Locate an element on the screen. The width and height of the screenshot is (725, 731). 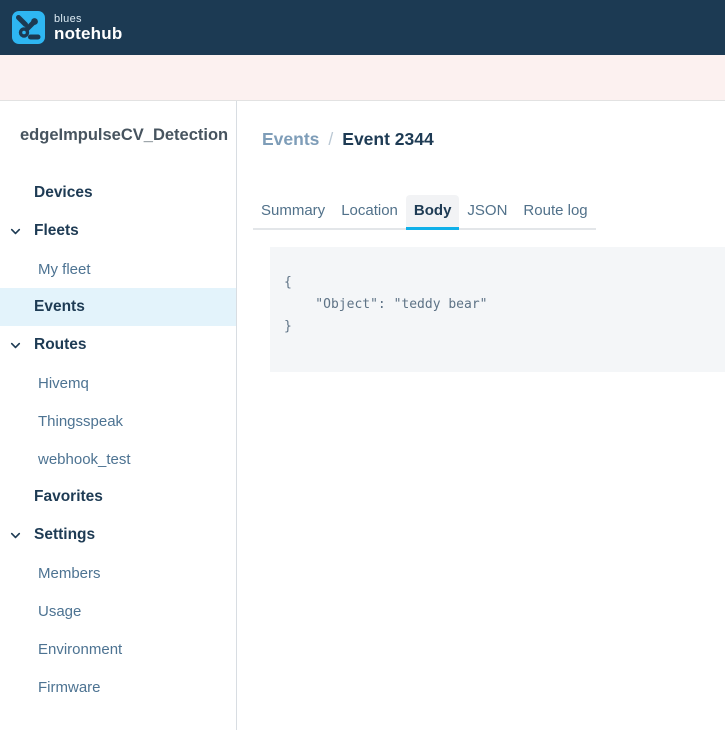
brand-notehub-label: notehub is located at coordinates (88, 33).